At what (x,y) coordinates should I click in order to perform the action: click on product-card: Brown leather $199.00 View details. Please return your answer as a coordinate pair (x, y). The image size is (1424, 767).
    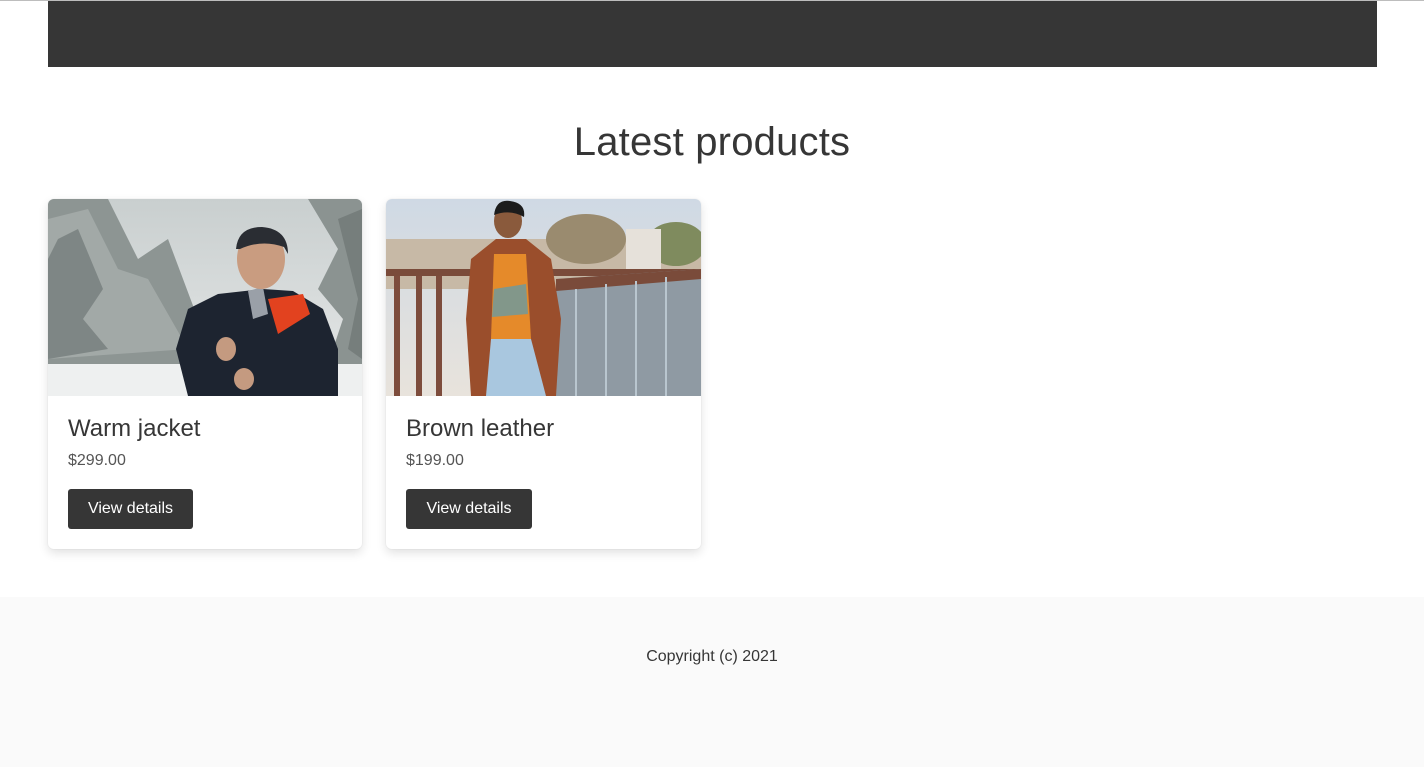
    Looking at the image, I should click on (543, 374).